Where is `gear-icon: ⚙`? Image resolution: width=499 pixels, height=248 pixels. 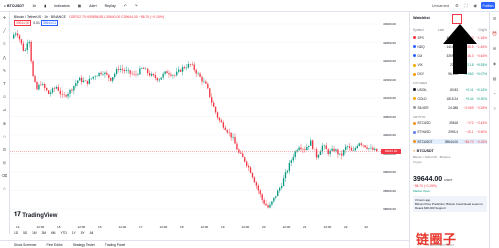 gear-icon: ⚙ is located at coordinates (457, 5).